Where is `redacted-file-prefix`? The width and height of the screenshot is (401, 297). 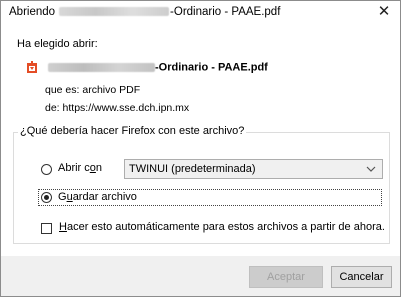 redacted-file-prefix is located at coordinates (101, 67).